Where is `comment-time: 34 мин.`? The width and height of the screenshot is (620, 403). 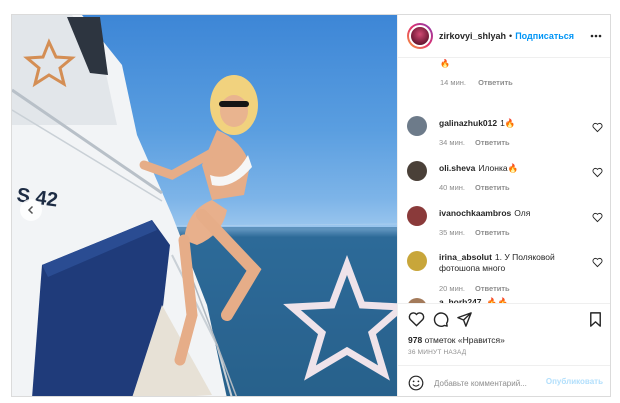 comment-time: 34 мин. is located at coordinates (452, 142).